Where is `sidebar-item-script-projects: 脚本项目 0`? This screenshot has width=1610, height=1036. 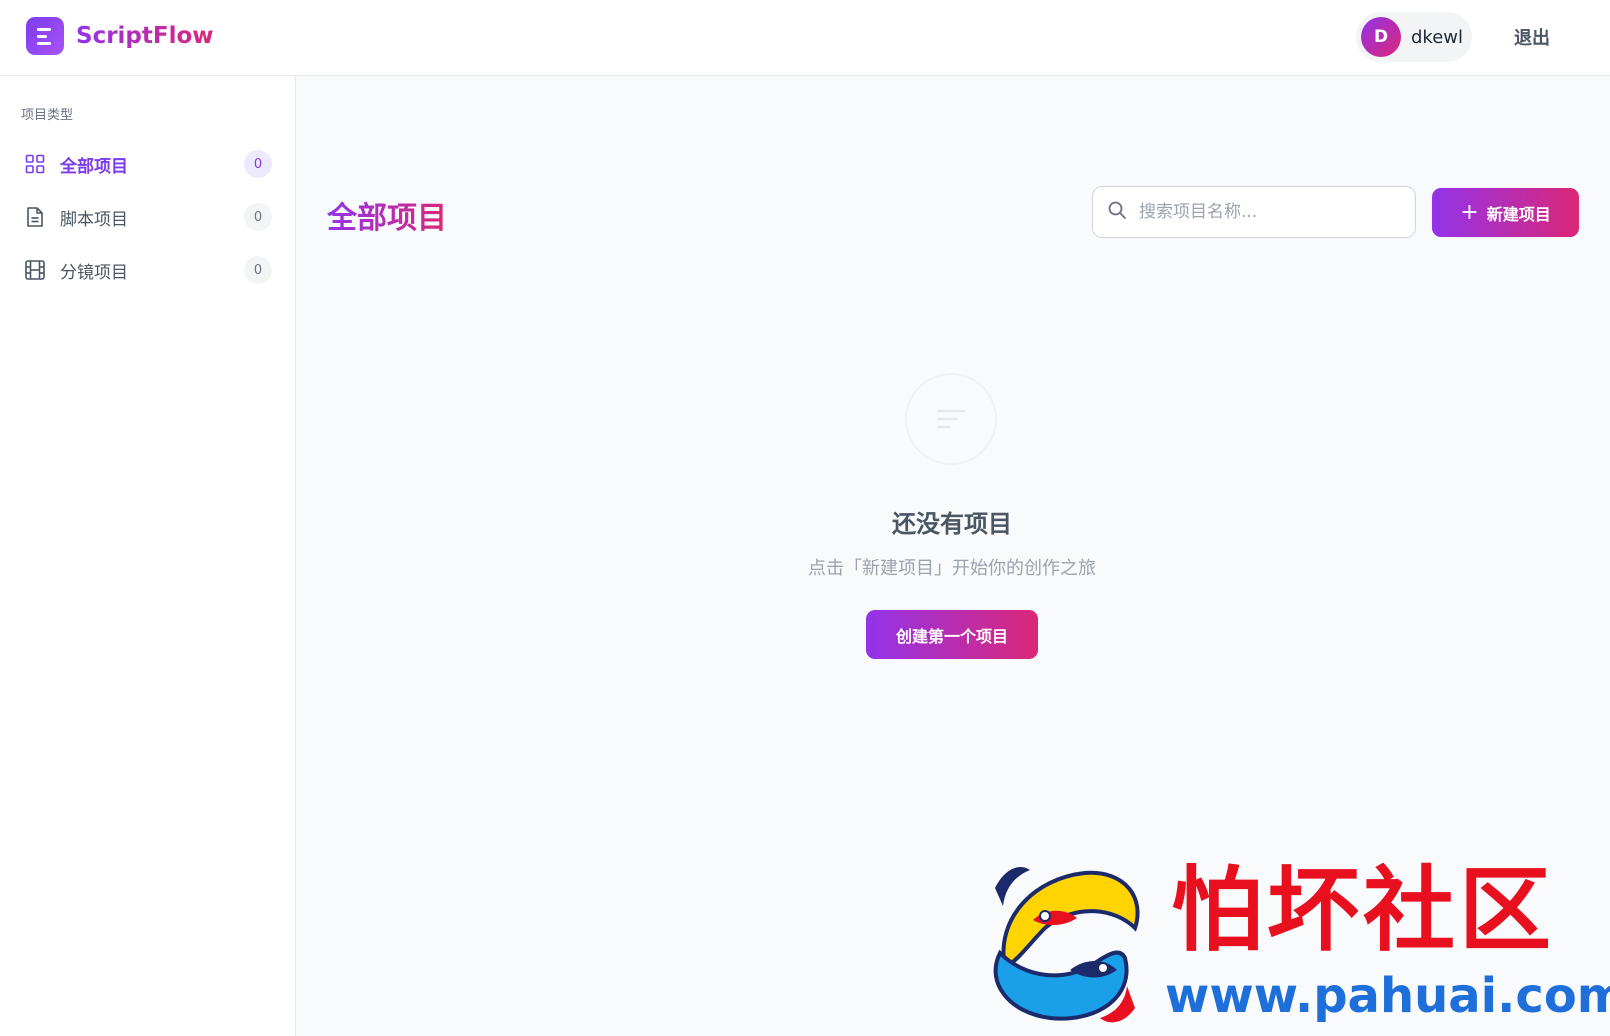
sidebar-item-script-projects: 脚本项目 0 is located at coordinates (148, 217).